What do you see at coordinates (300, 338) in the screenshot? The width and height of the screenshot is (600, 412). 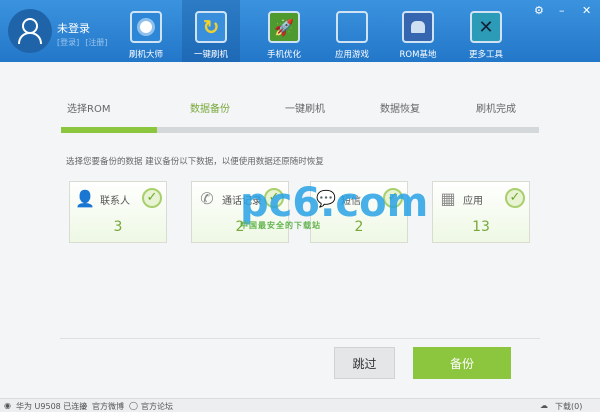 I see `divider` at bounding box center [300, 338].